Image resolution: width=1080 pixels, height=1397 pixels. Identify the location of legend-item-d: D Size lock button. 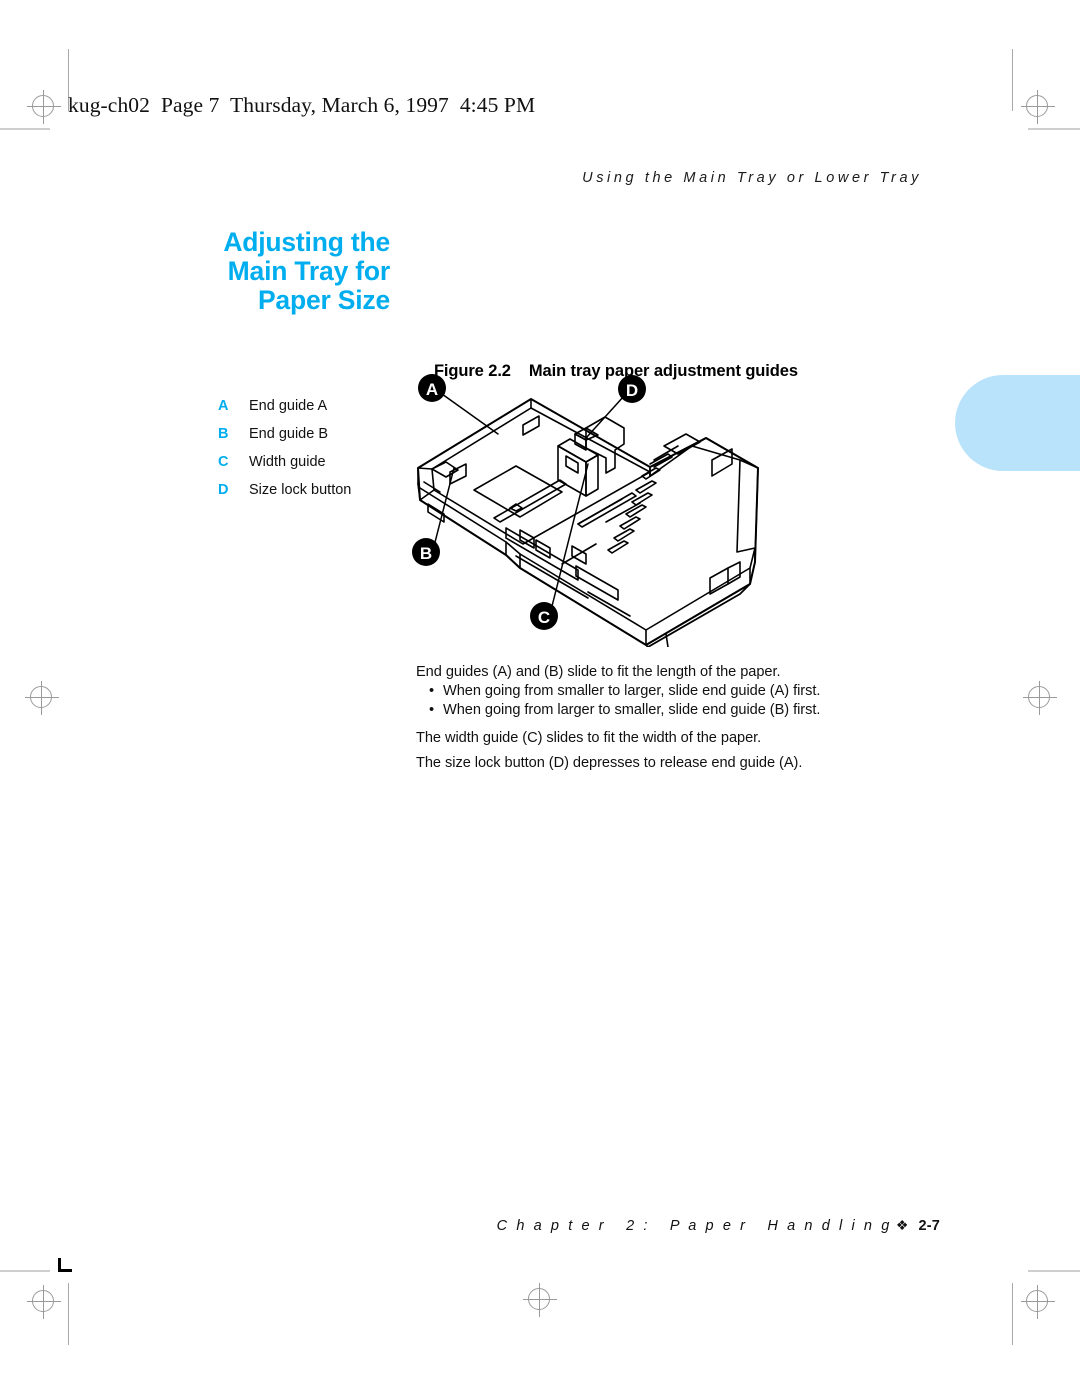
(313, 496).